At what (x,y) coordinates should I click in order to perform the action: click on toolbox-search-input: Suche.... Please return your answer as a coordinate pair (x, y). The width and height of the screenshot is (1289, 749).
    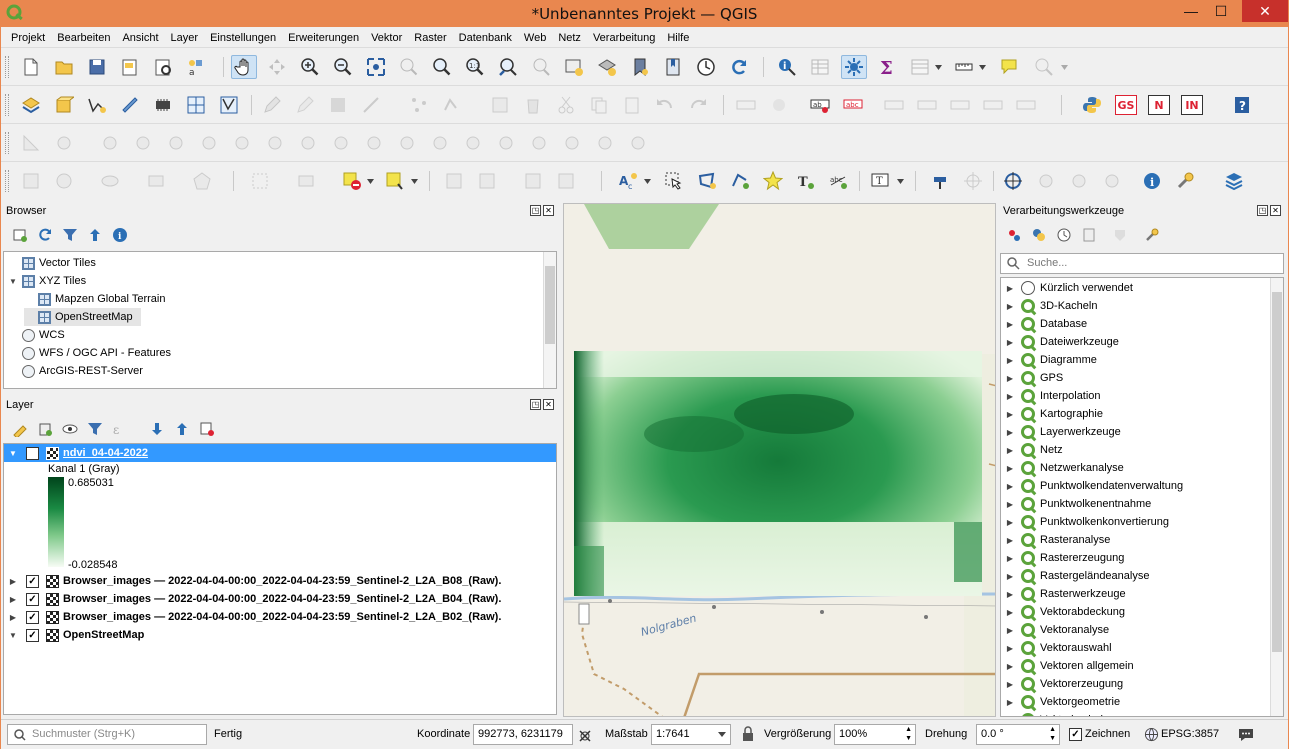
    Looking at the image, I should click on (1142, 263).